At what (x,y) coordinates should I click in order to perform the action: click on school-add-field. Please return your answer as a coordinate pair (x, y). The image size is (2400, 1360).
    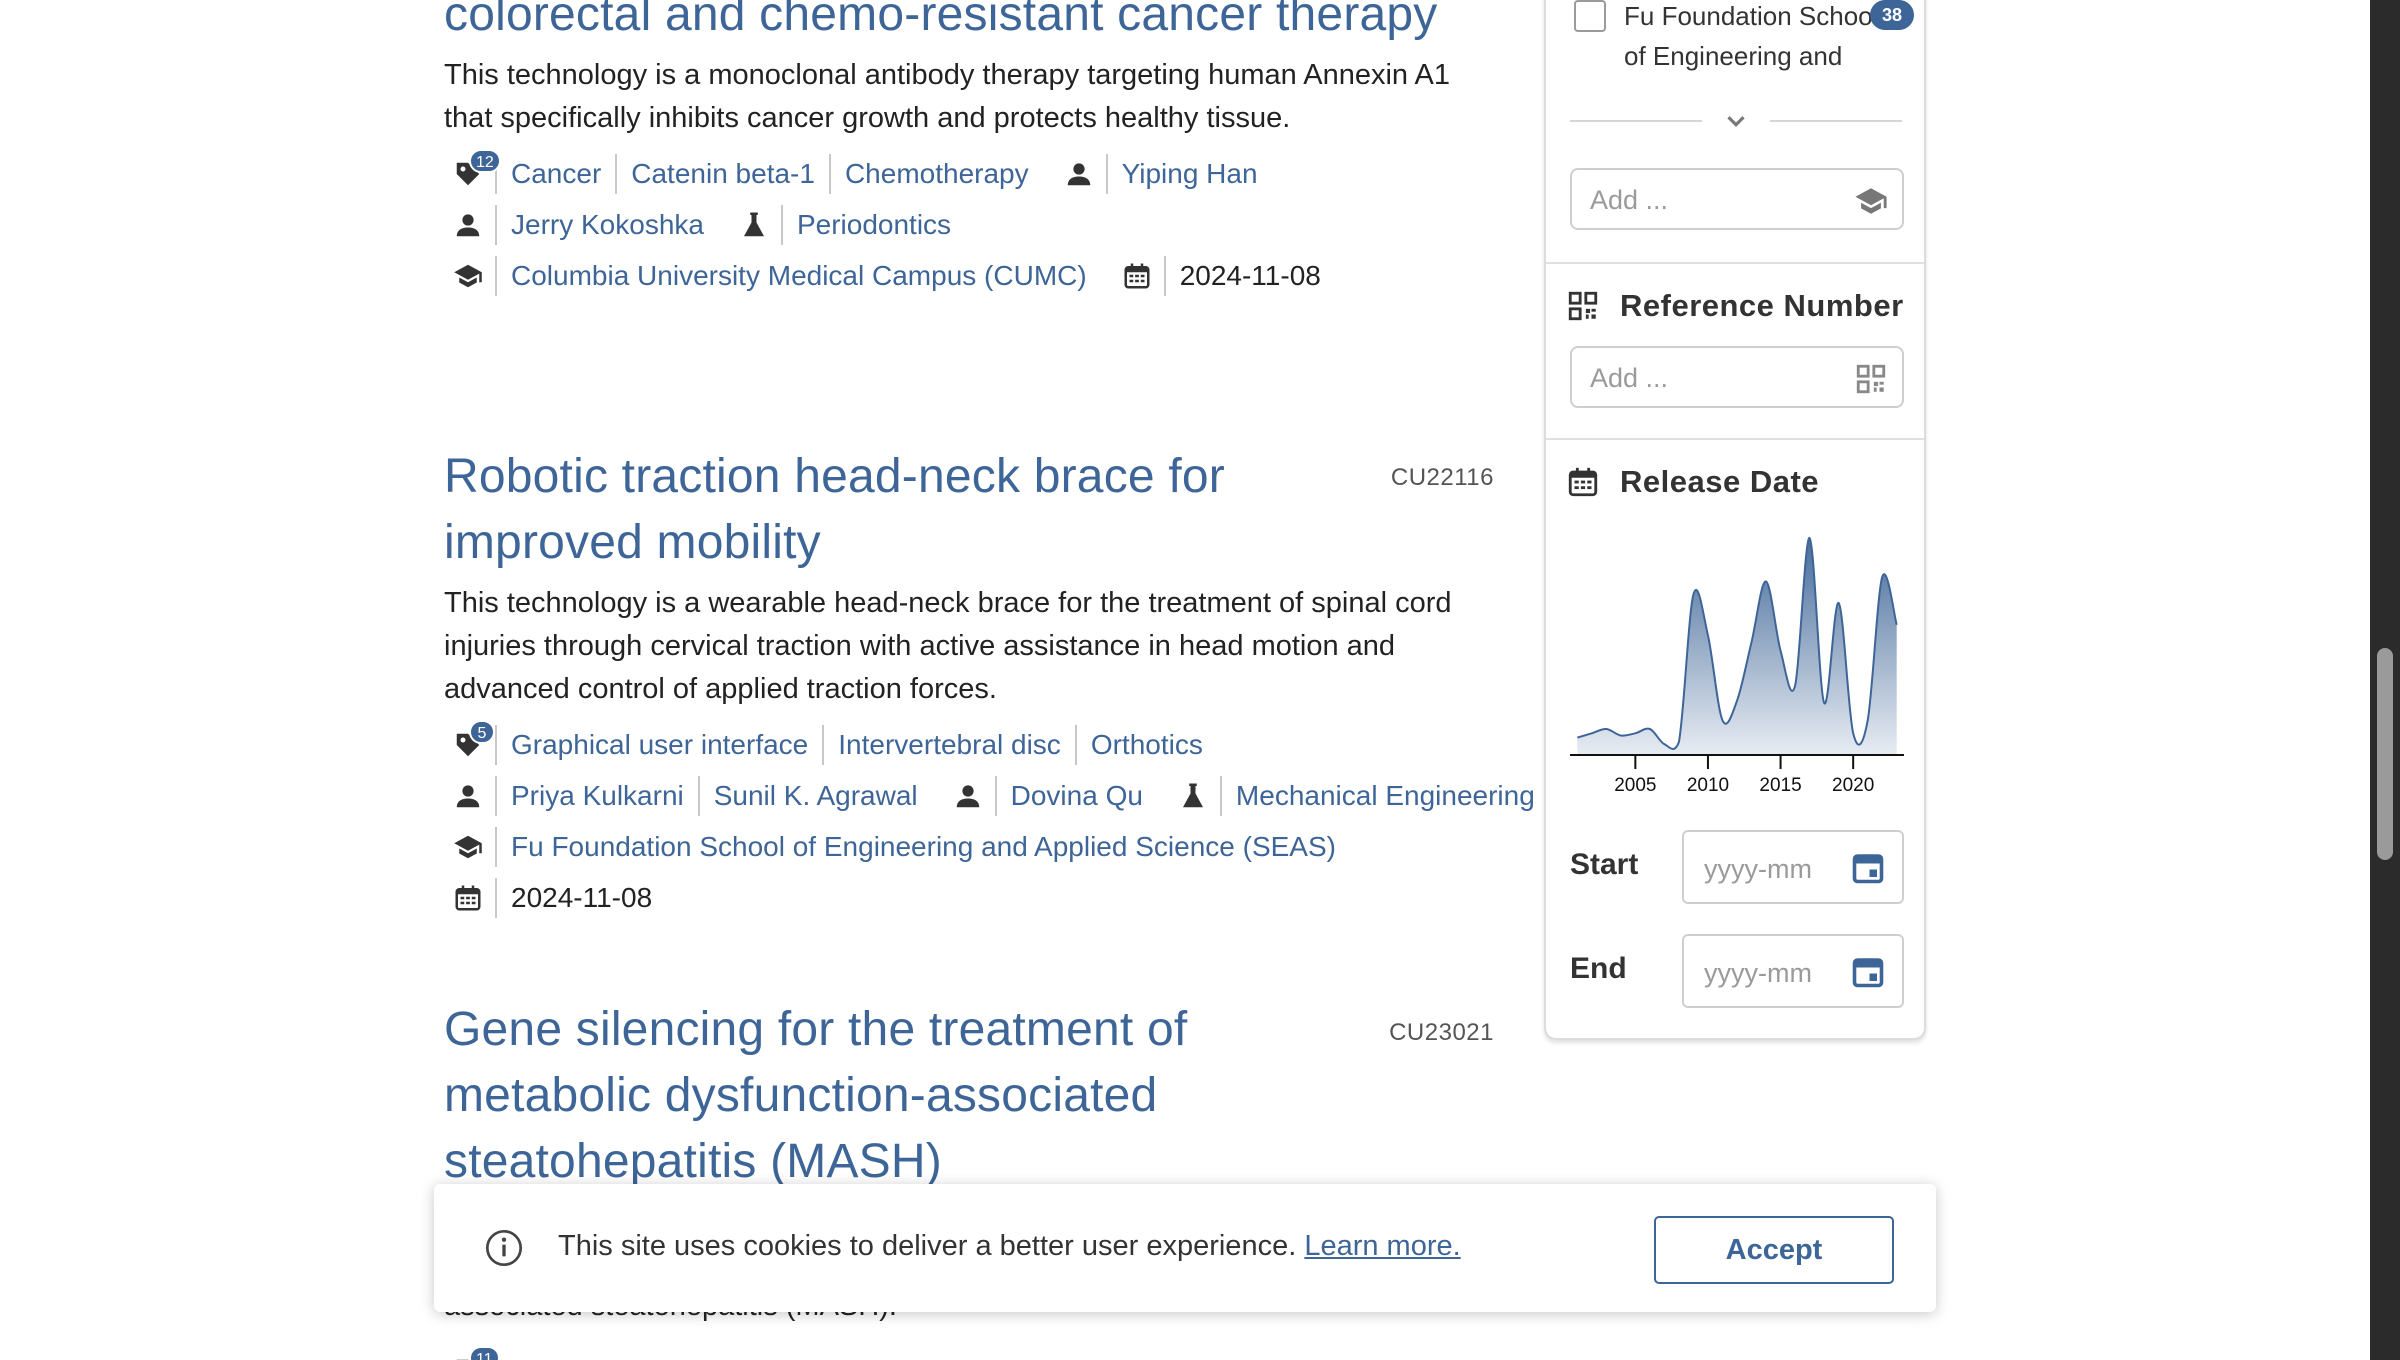
    Looking at the image, I should click on (1737, 199).